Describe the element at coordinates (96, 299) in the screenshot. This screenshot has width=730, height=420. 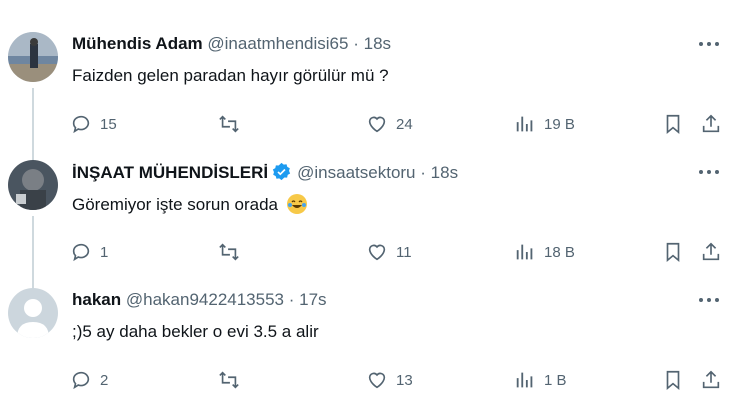
I see `display-name: hakan` at that location.